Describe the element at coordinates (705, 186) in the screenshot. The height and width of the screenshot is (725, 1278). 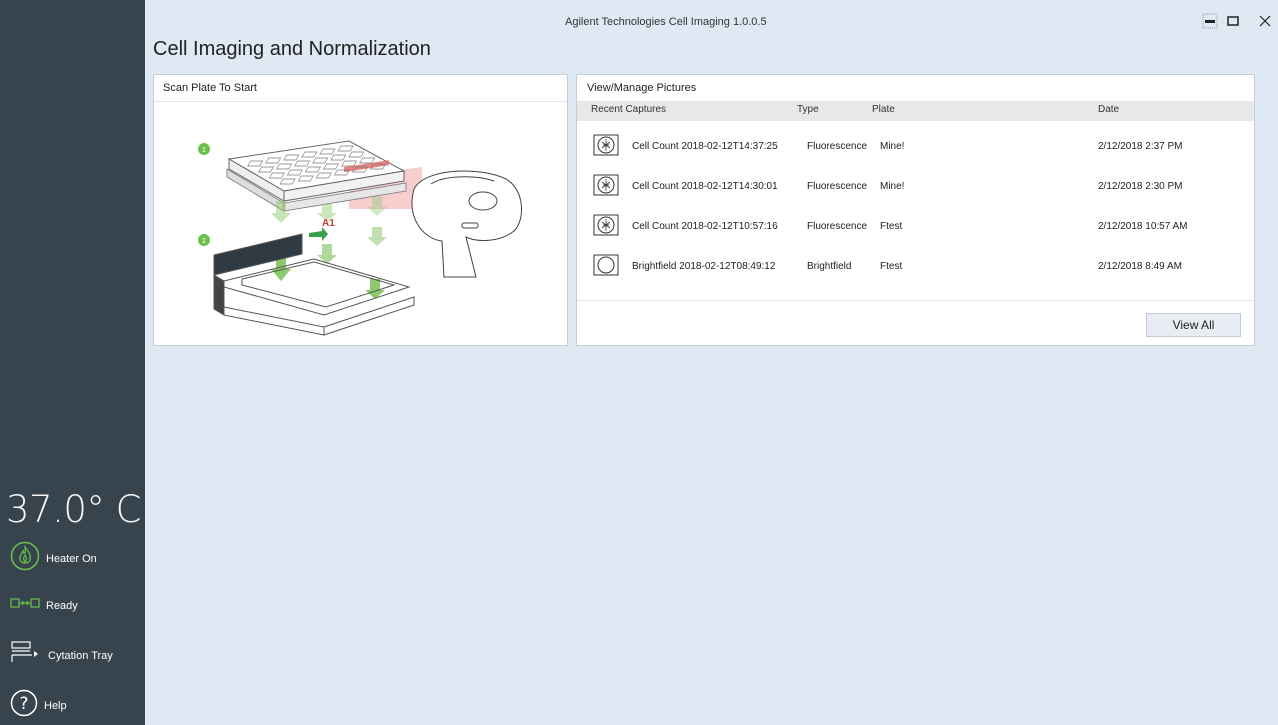
I see `capture-name: Cell Count 2018-02-12T14:30:01` at that location.